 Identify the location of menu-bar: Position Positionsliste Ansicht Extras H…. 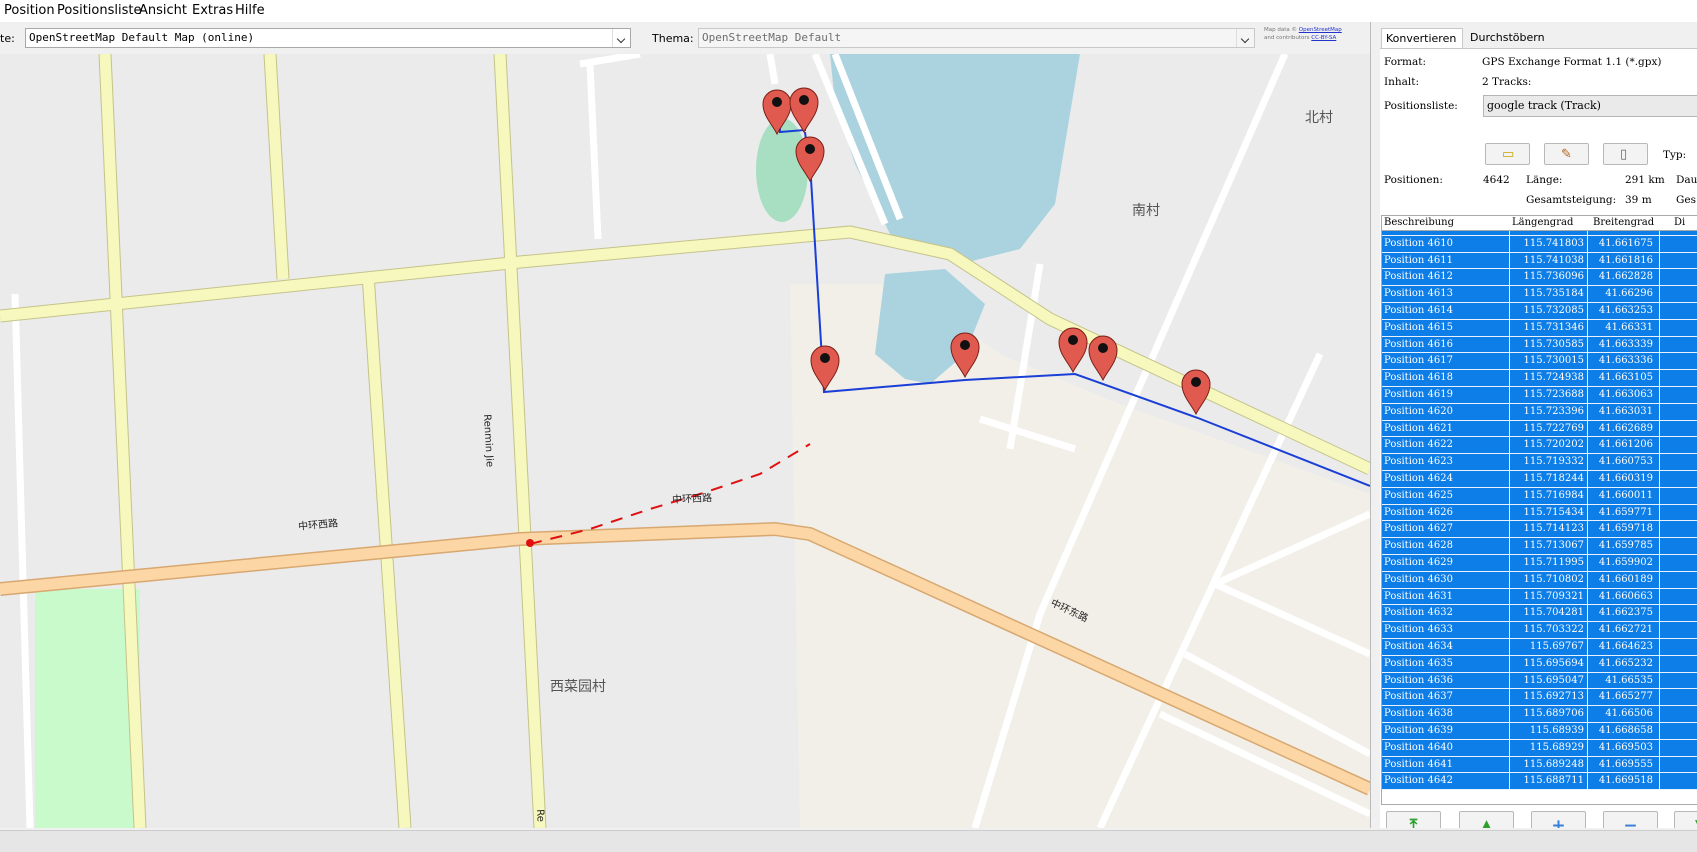
(848, 11).